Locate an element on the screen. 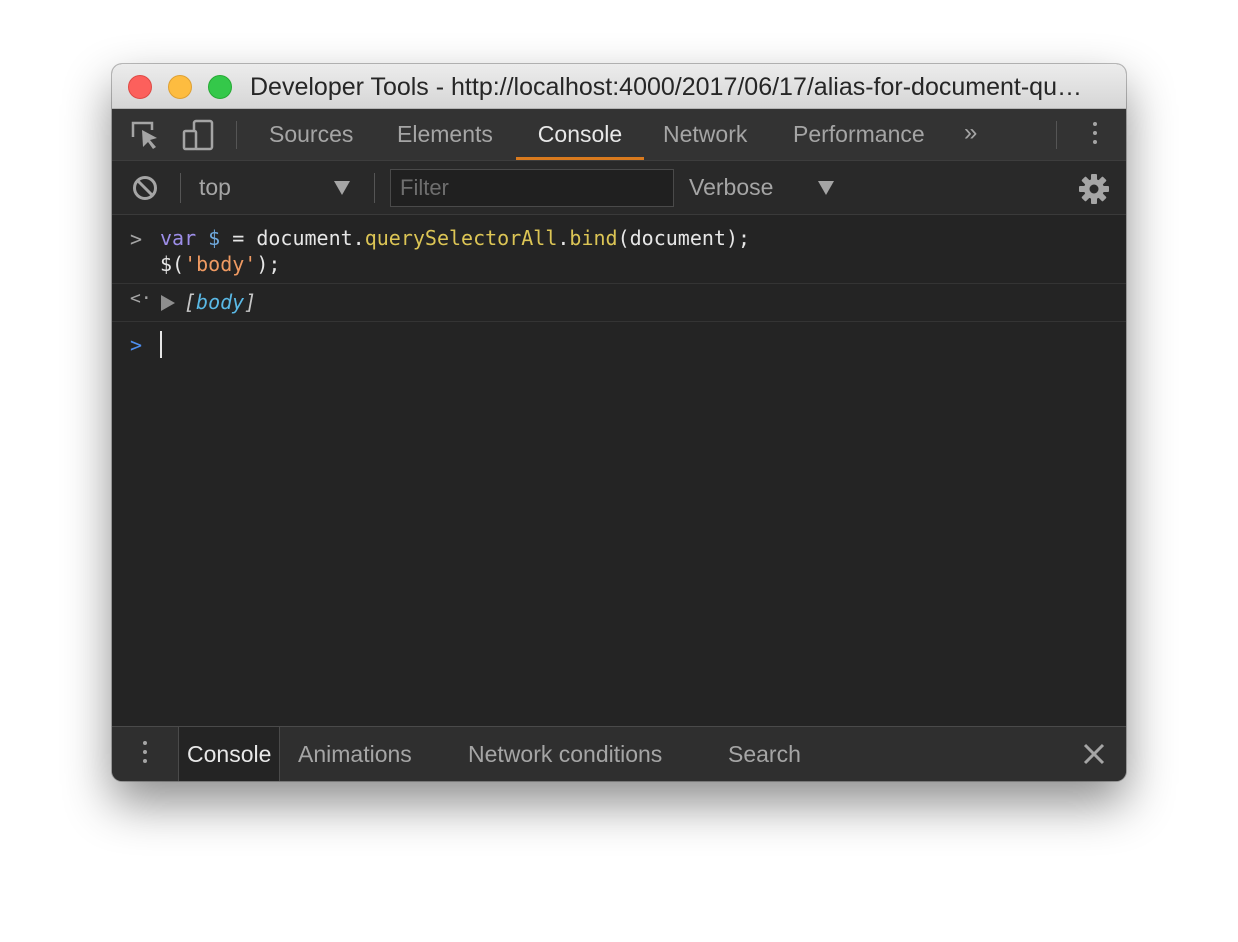 This screenshot has width=1238, height=942. log-level-value: Verbose is located at coordinates (731, 187).